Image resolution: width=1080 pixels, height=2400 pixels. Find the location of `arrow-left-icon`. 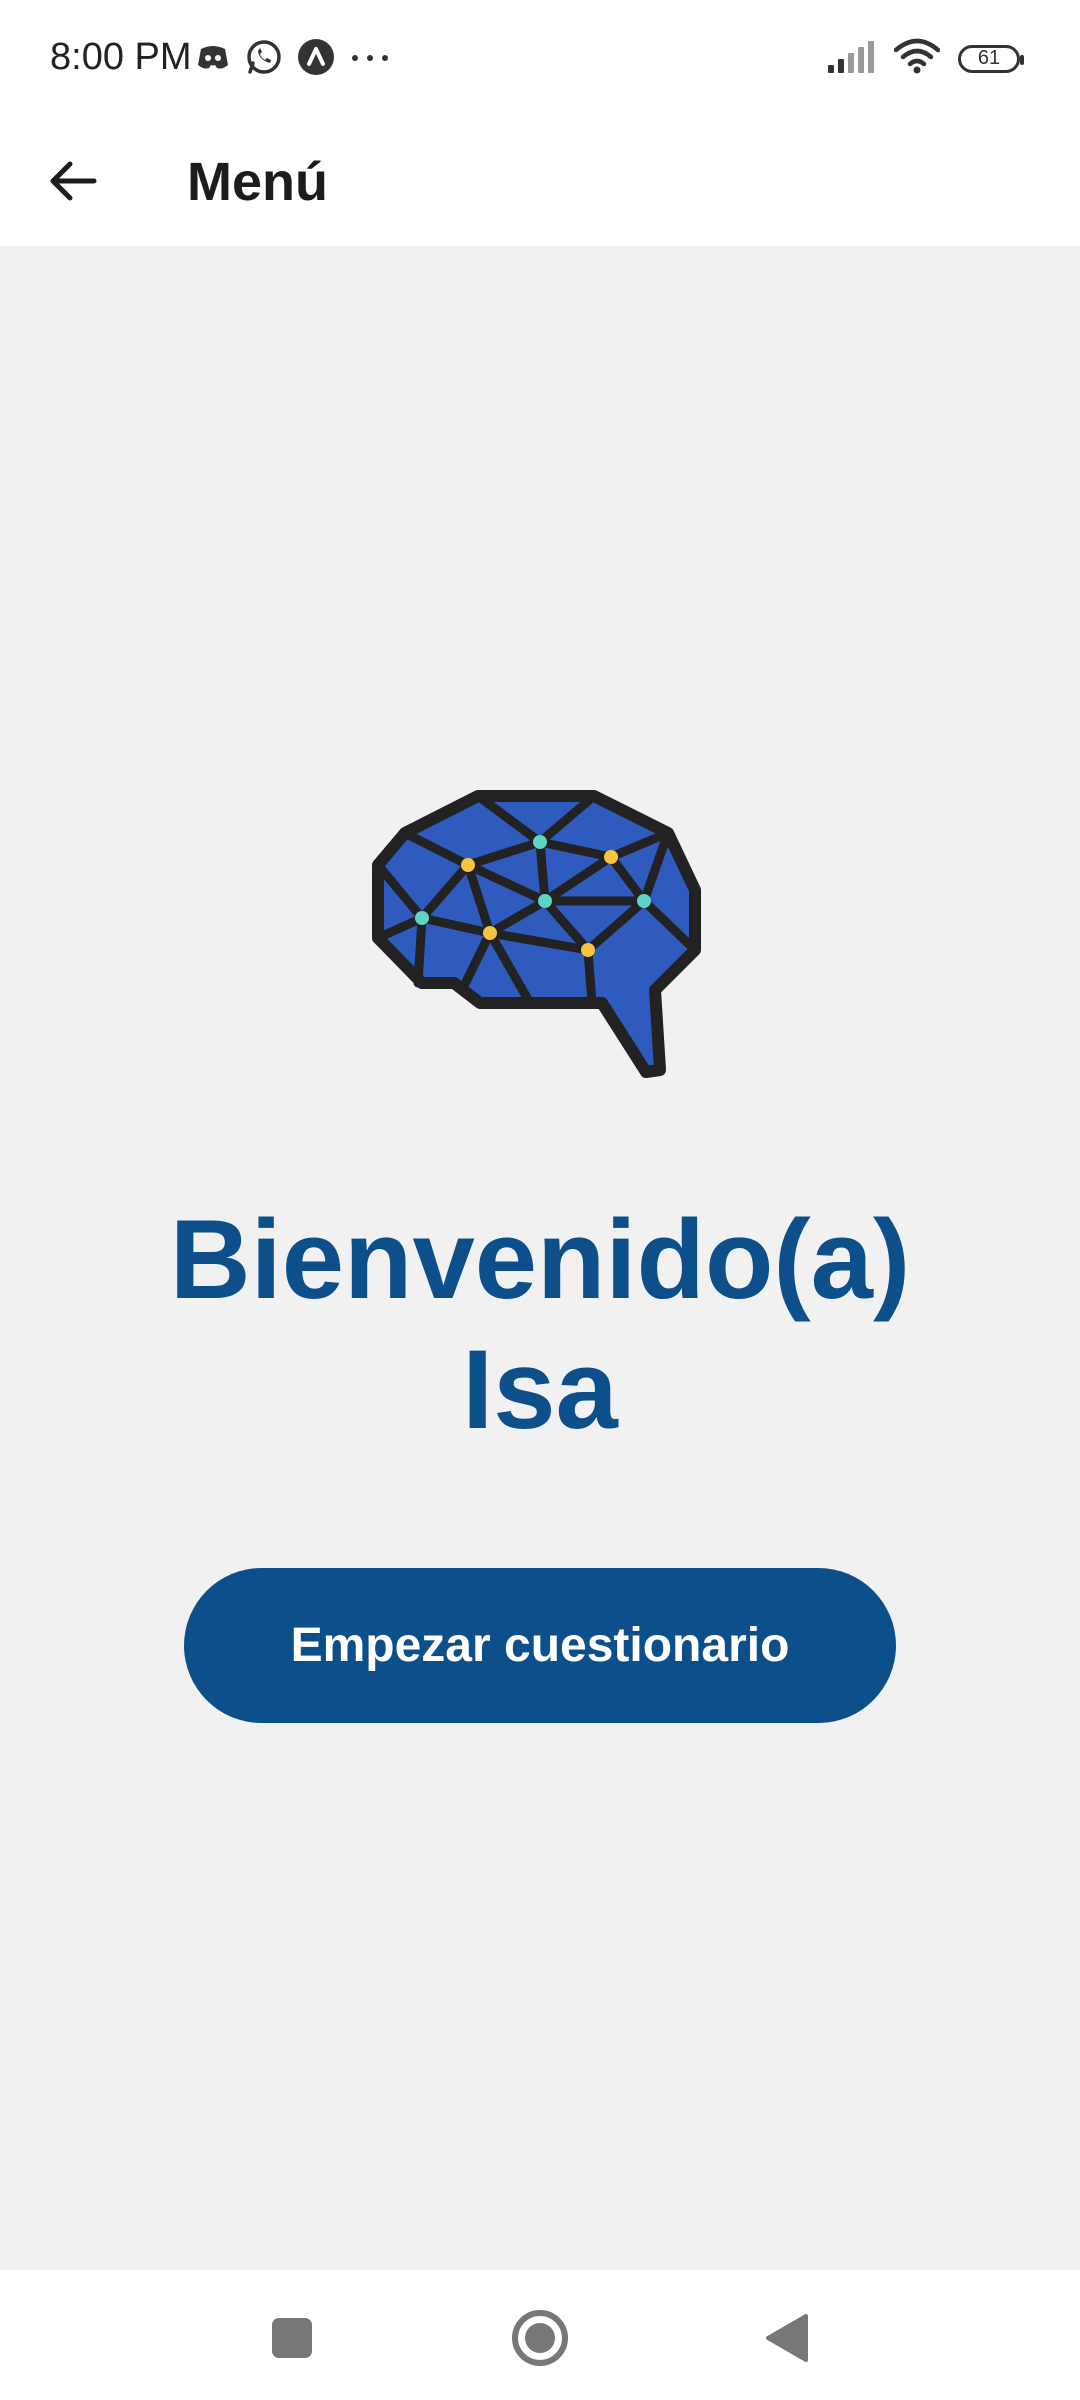

arrow-left-icon is located at coordinates (73, 183).